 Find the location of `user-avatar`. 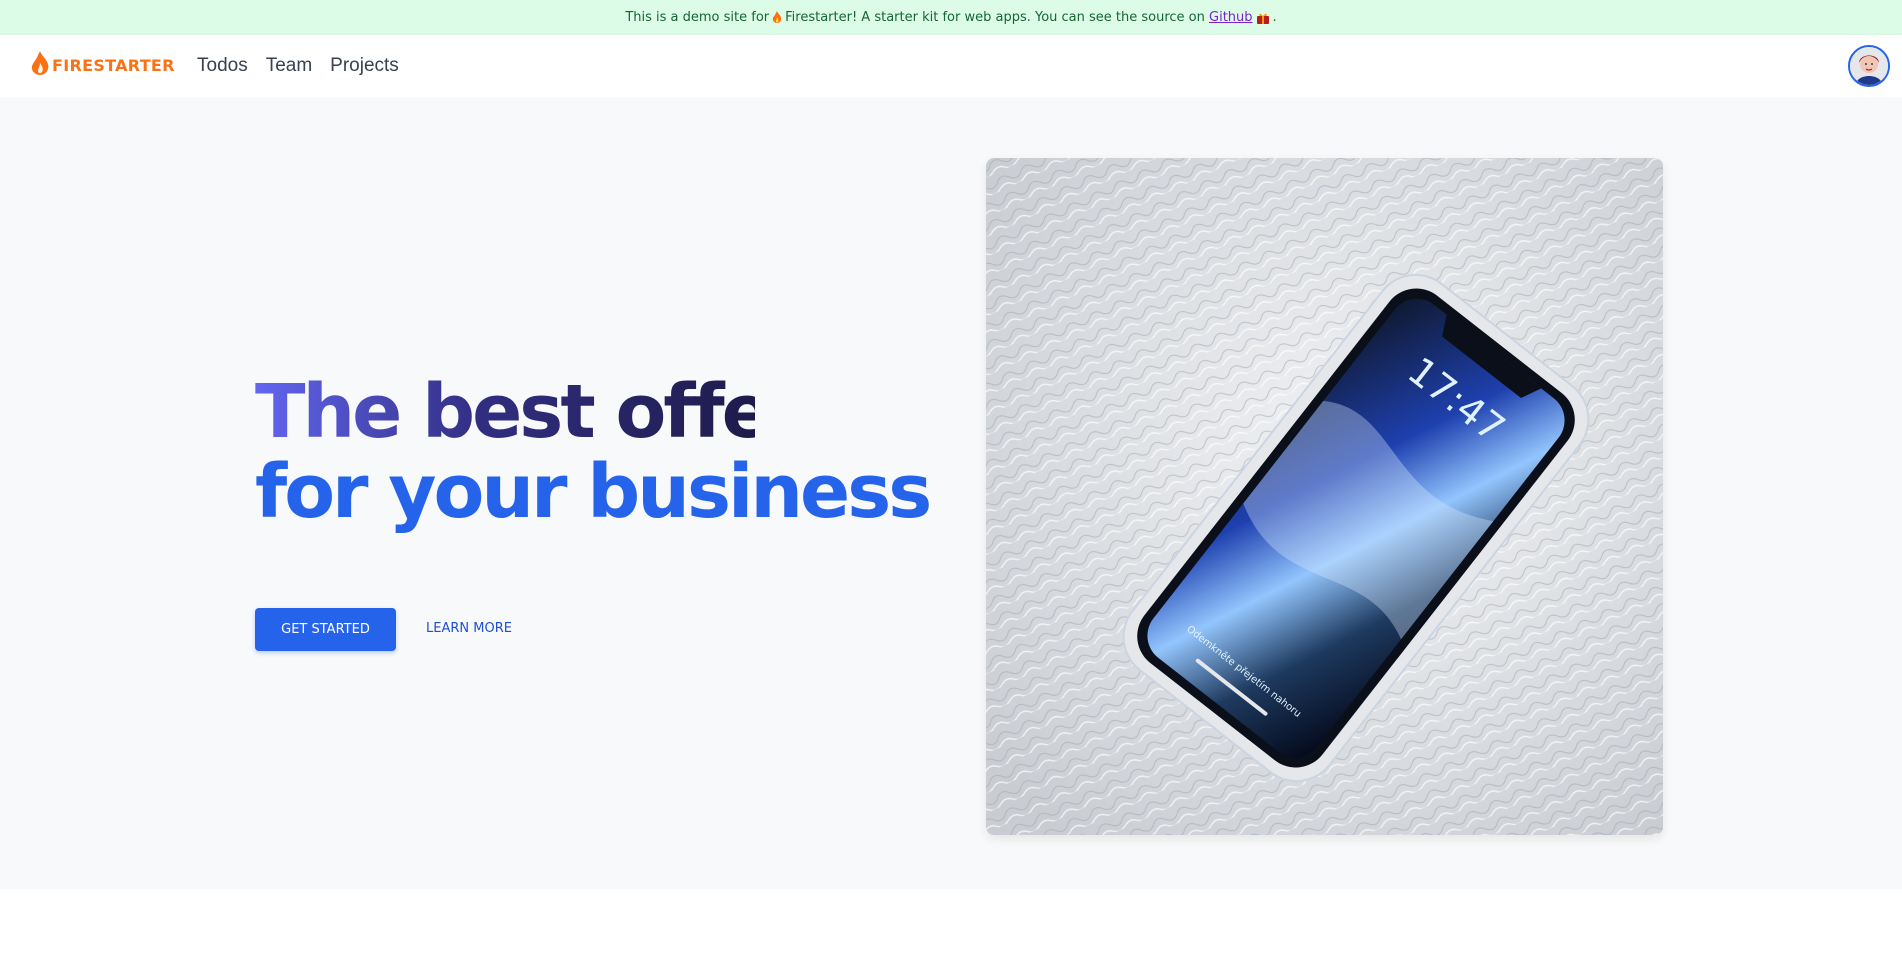

user-avatar is located at coordinates (1869, 66).